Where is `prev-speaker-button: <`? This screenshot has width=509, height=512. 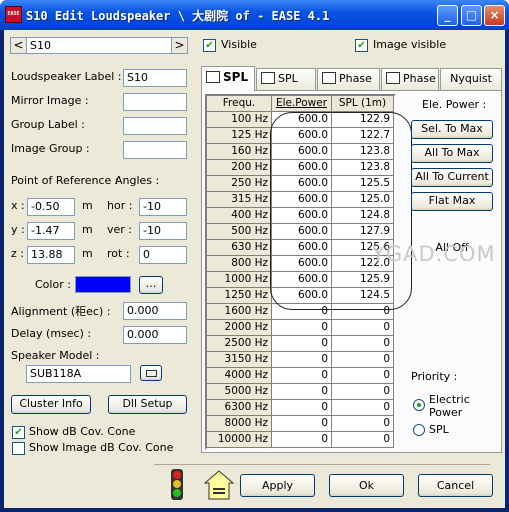
prev-speaker-button: < is located at coordinates (18, 45).